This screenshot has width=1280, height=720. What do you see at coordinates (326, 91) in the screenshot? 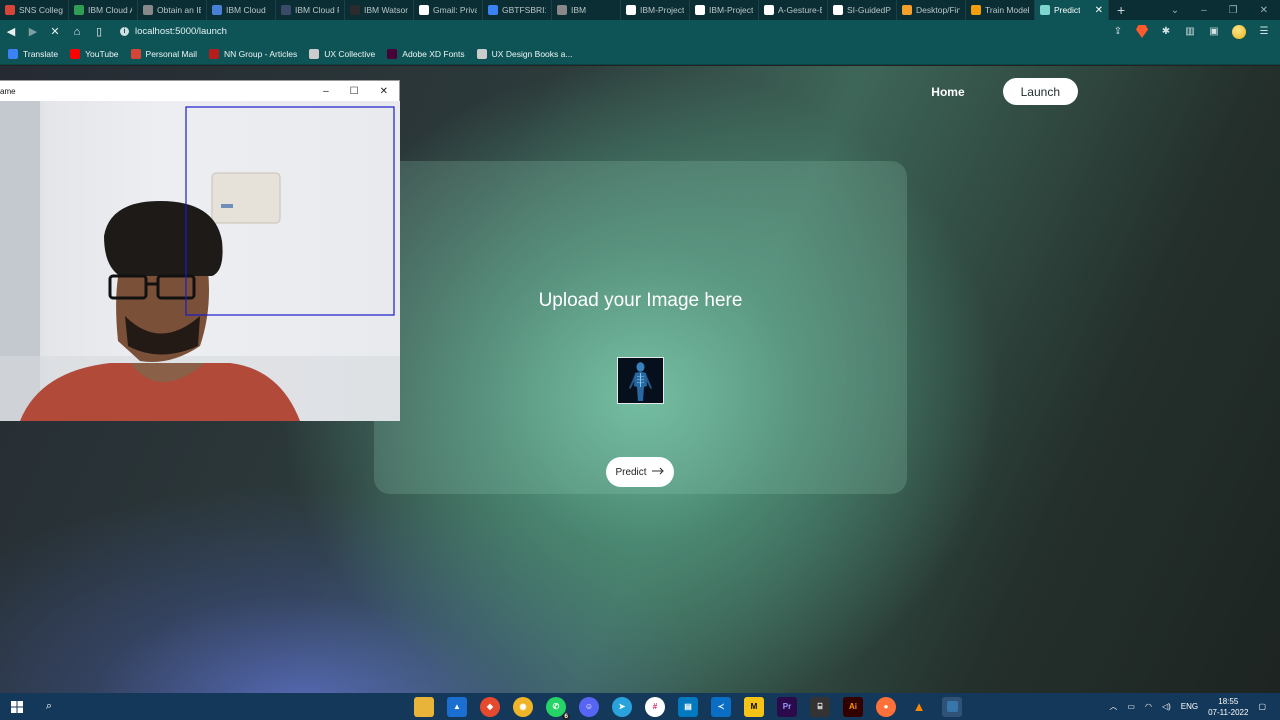
I see `camera-minimize-icon: –` at bounding box center [326, 91].